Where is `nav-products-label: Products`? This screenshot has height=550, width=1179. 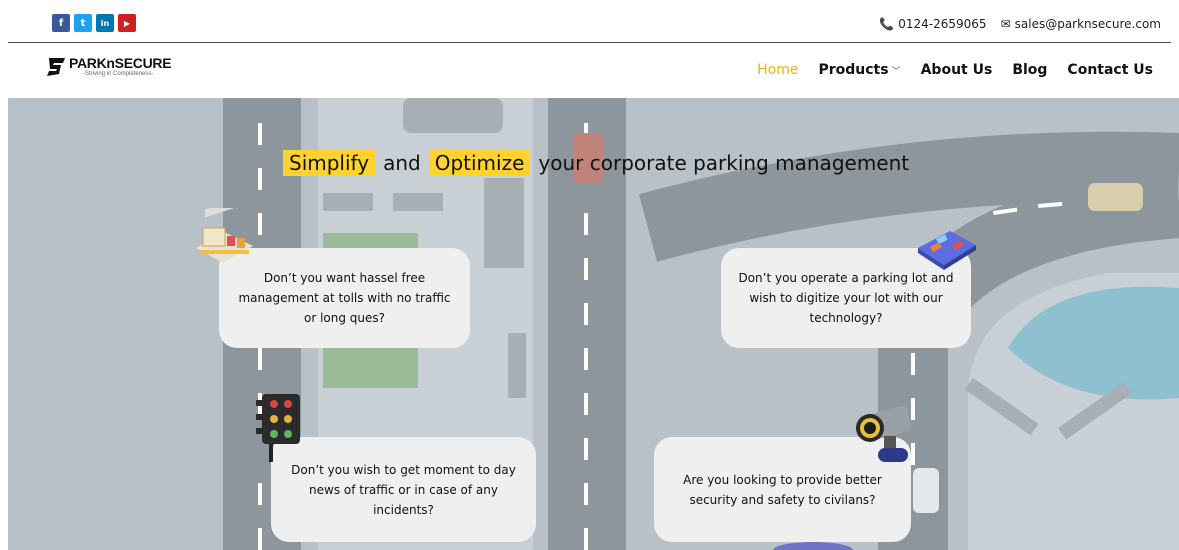
nav-products-label: Products is located at coordinates (853, 70).